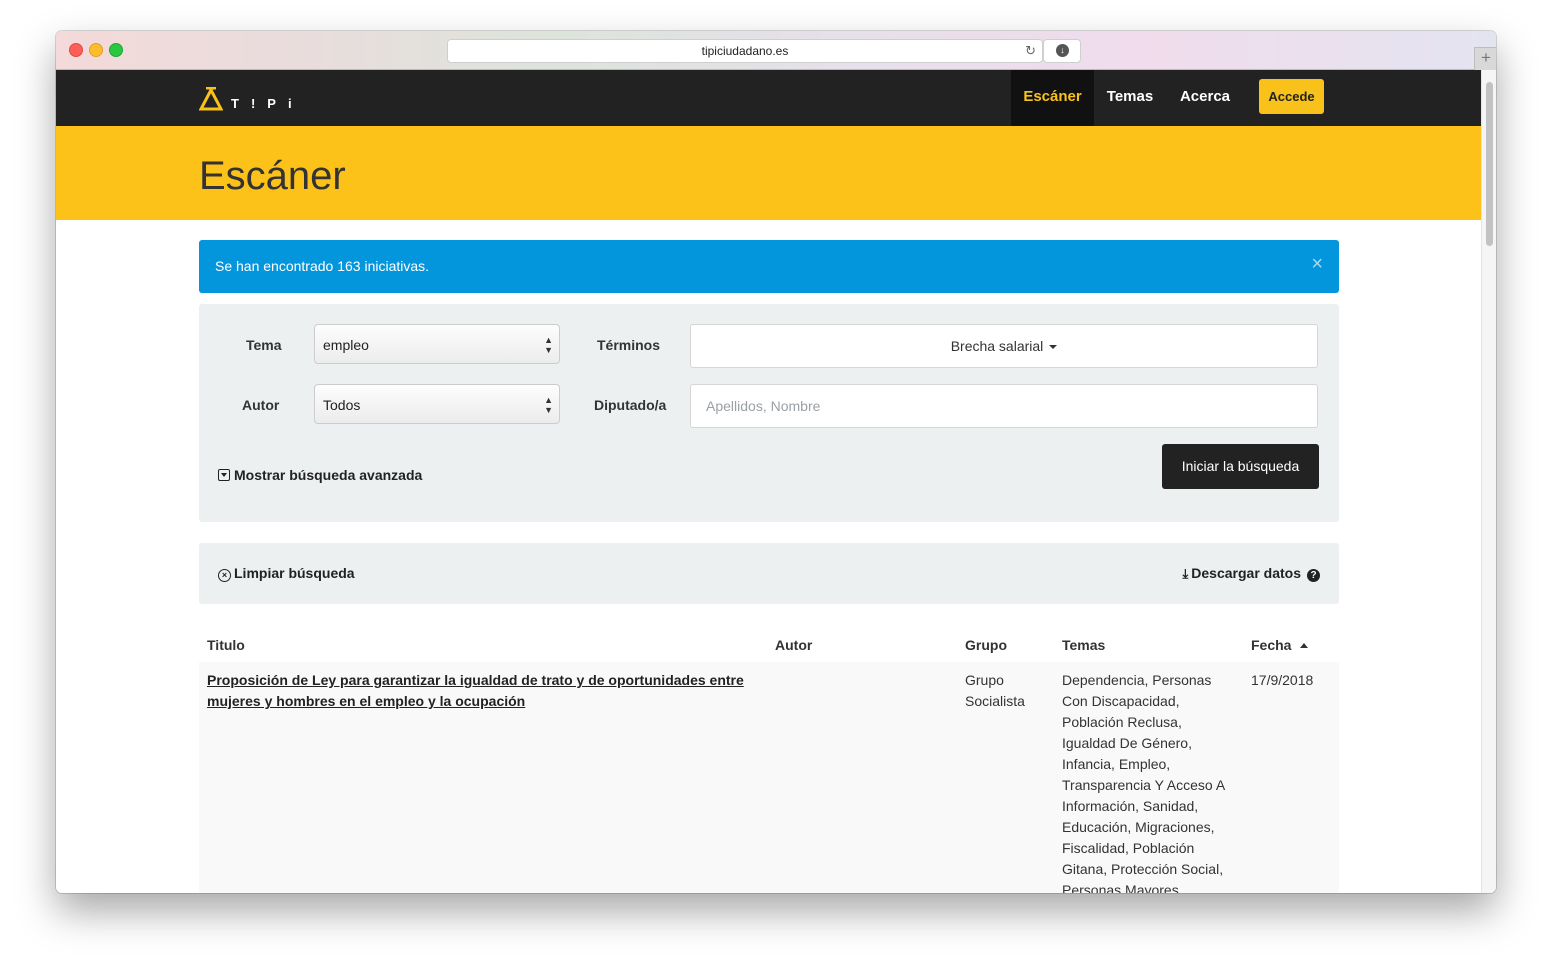  What do you see at coordinates (1004, 406) in the screenshot?
I see `diputado-input` at bounding box center [1004, 406].